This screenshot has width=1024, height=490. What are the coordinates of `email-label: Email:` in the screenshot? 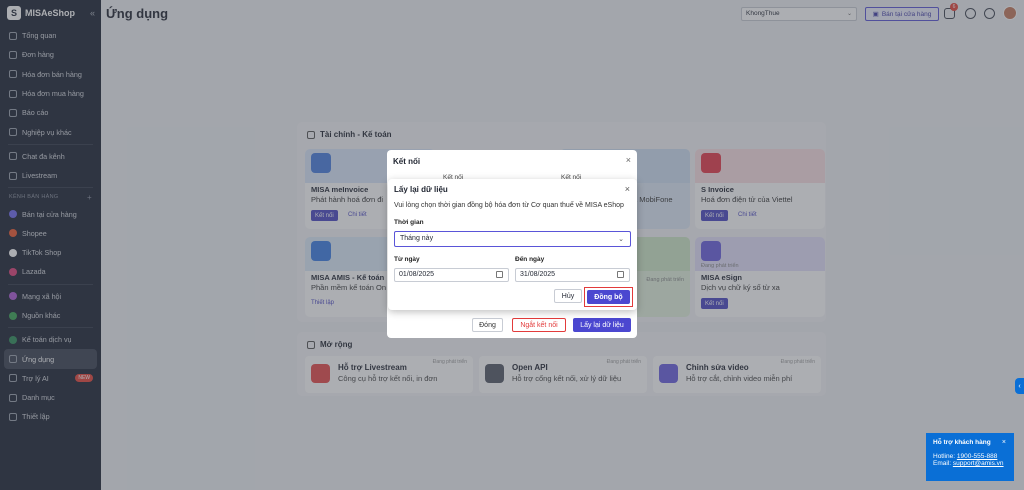 It's located at (942, 463).